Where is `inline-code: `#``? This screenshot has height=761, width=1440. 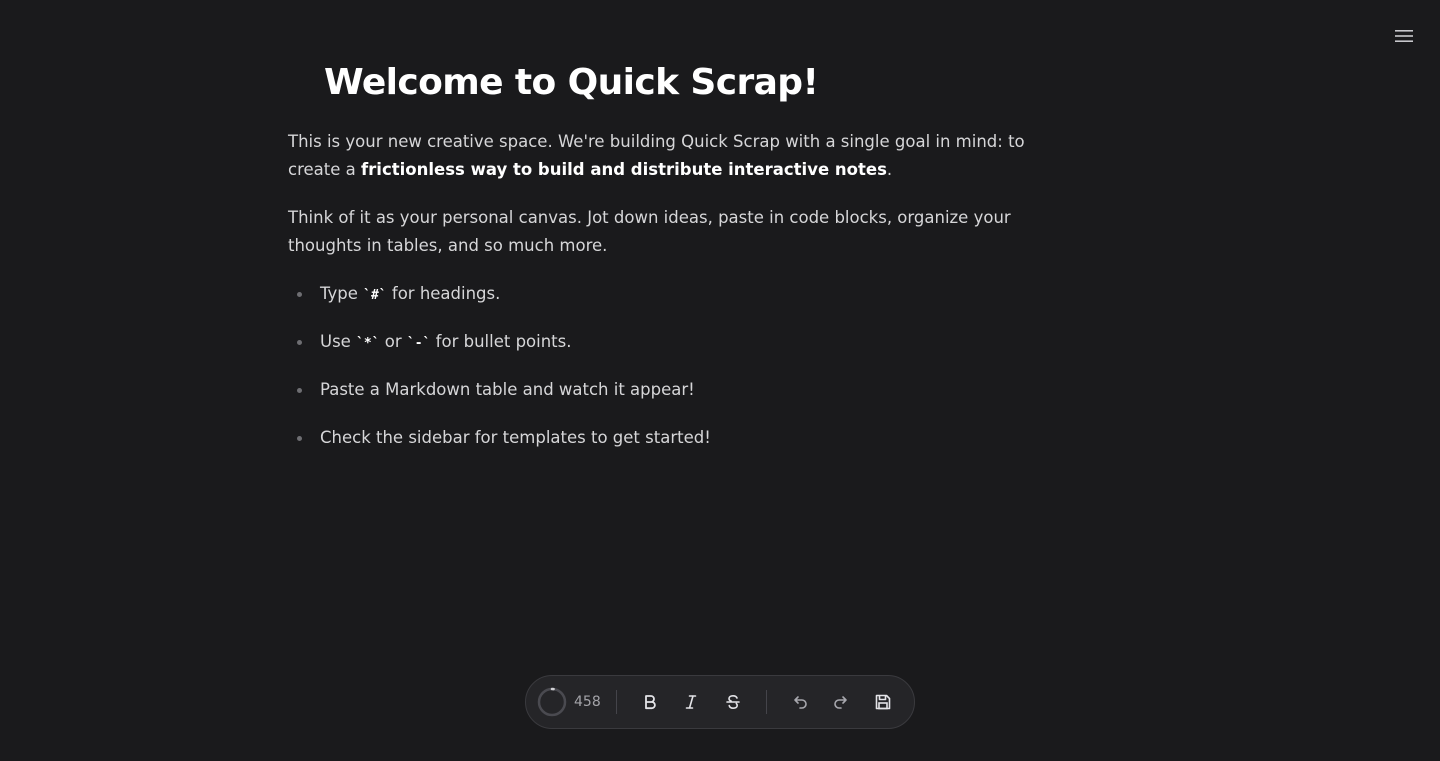
inline-code: `#` is located at coordinates (375, 295).